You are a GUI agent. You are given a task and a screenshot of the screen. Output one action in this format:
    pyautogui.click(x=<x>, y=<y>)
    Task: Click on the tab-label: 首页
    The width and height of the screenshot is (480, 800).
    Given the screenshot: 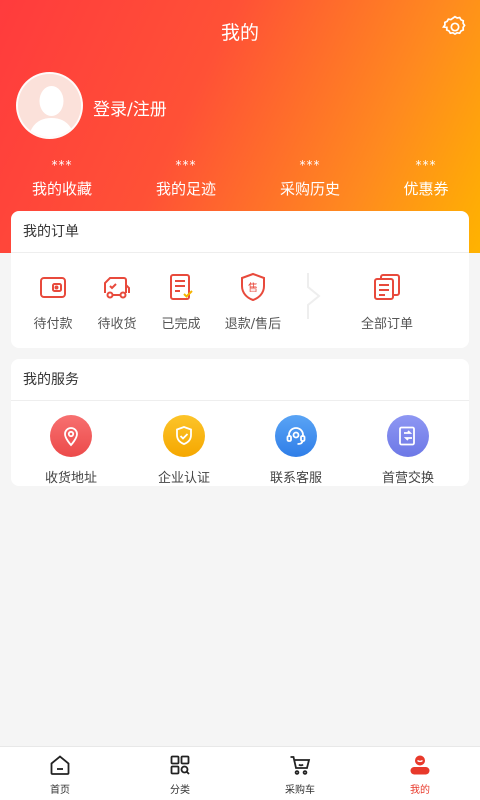 What is the action you would take?
    pyautogui.click(x=60, y=790)
    